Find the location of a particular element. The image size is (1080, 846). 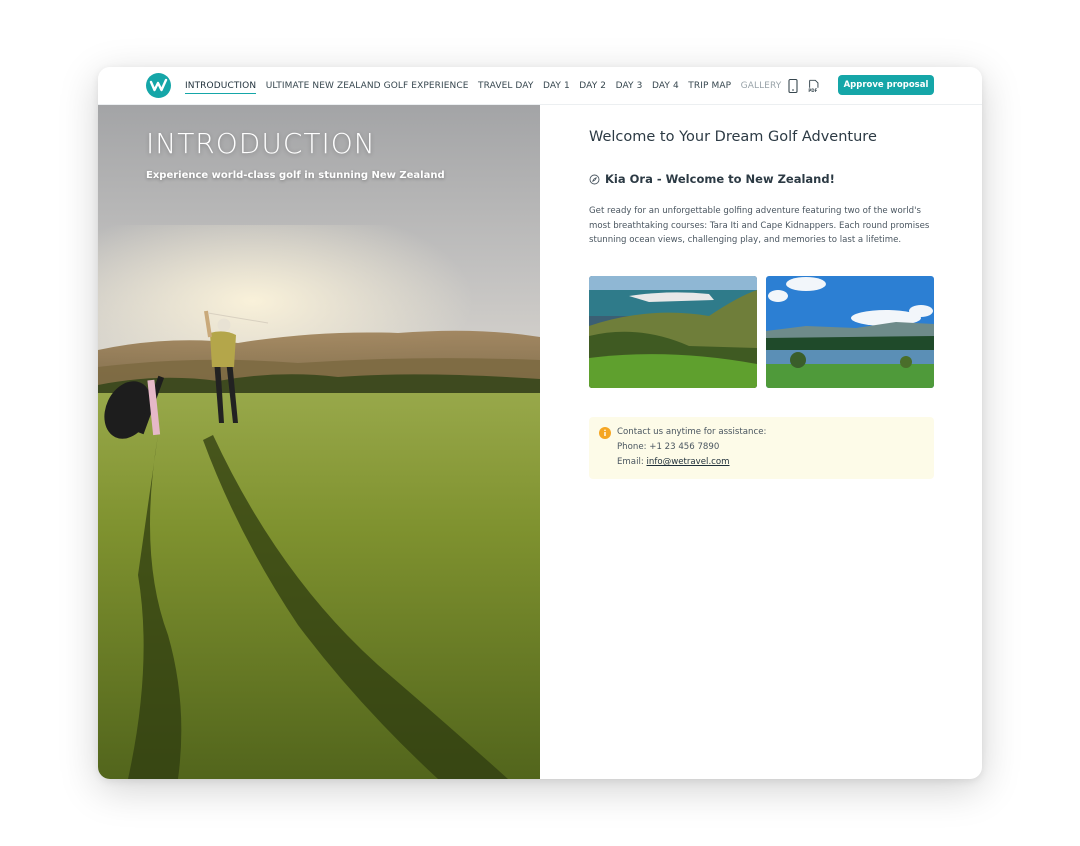

nav-day-4: DAY 4 is located at coordinates (665, 86).